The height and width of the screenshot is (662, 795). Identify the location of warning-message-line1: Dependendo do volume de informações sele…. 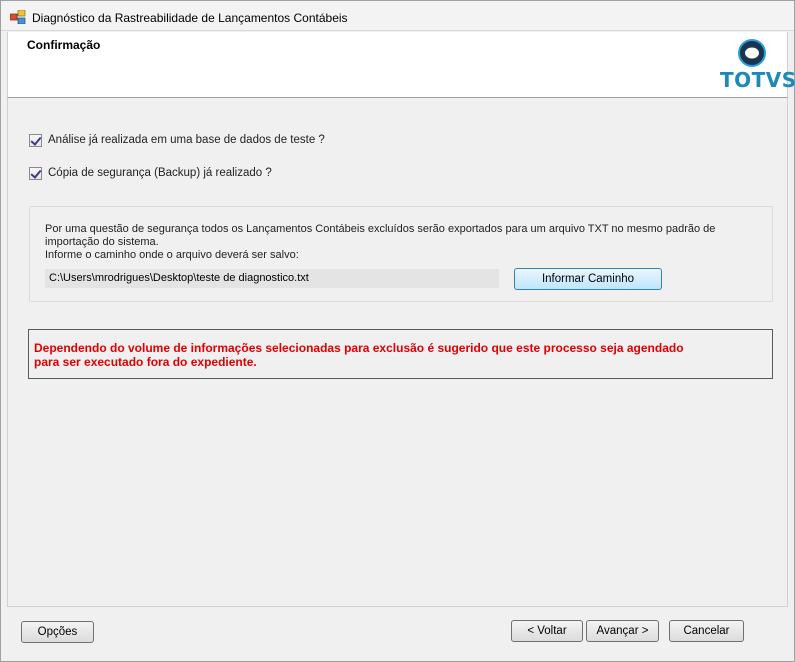
(359, 348).